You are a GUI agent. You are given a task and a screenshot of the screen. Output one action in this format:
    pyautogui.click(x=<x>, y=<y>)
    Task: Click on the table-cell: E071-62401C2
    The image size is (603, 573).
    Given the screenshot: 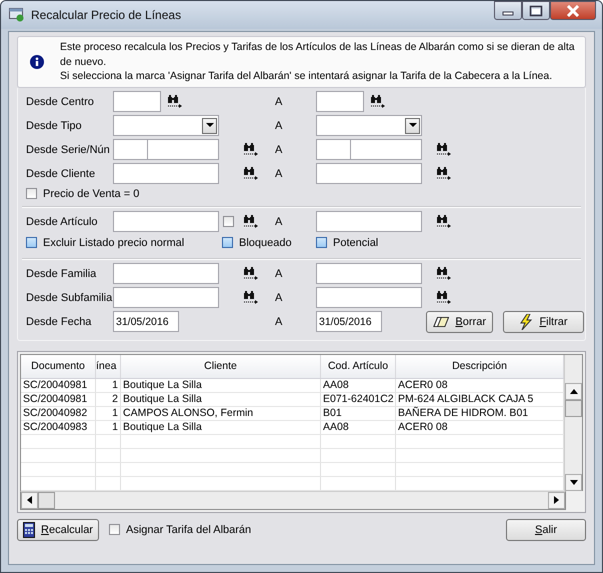 What is the action you would take?
    pyautogui.click(x=358, y=399)
    